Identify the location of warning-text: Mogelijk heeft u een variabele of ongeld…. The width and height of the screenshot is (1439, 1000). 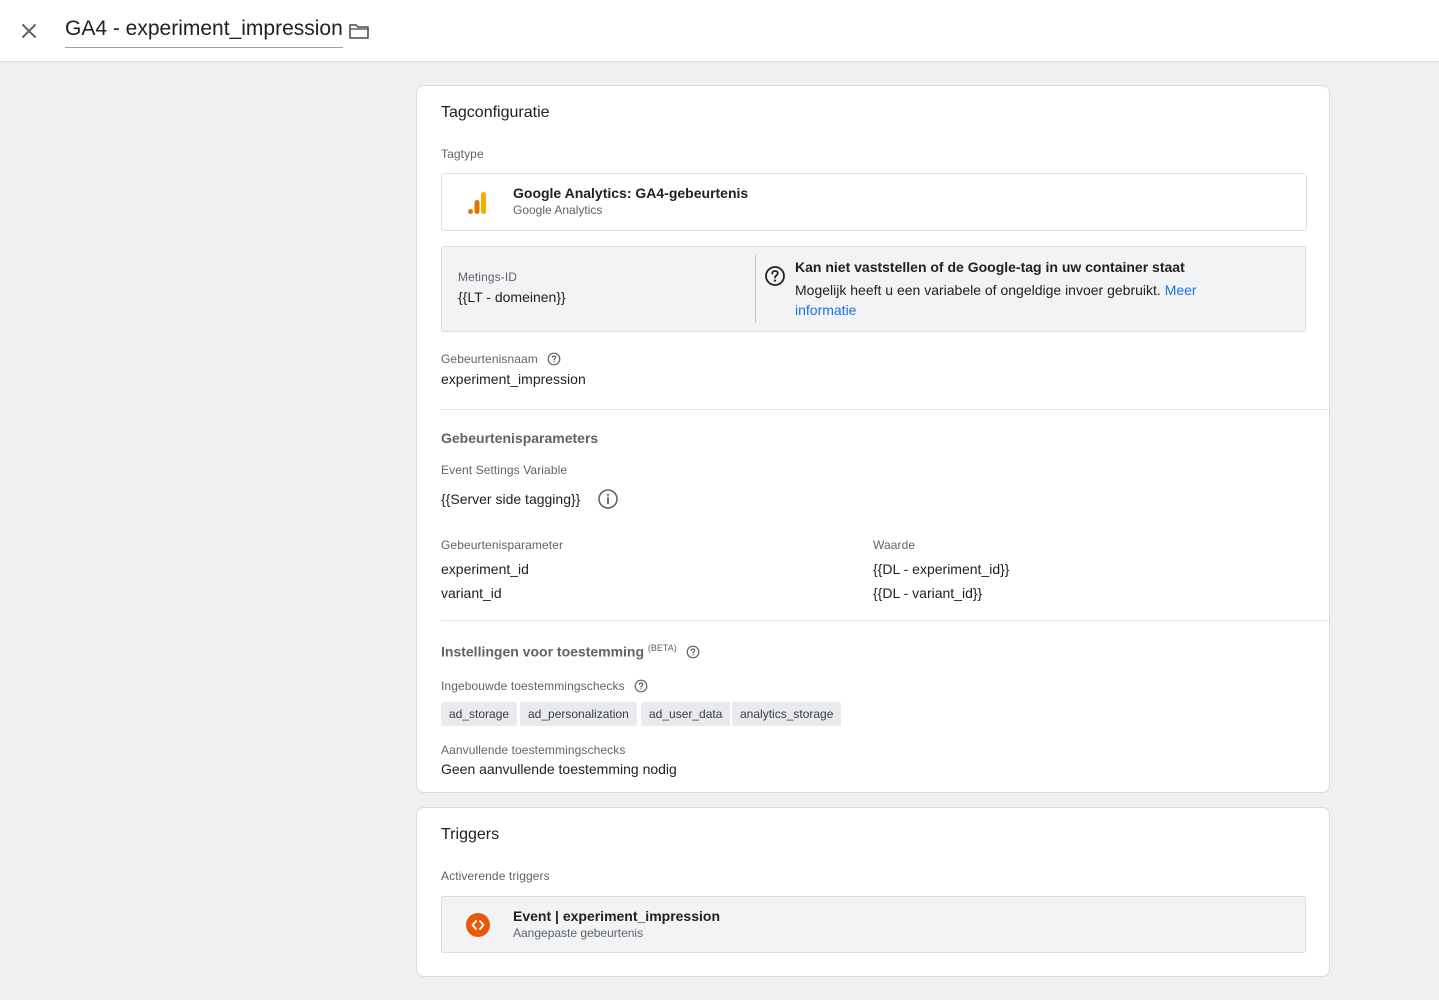
(1005, 300).